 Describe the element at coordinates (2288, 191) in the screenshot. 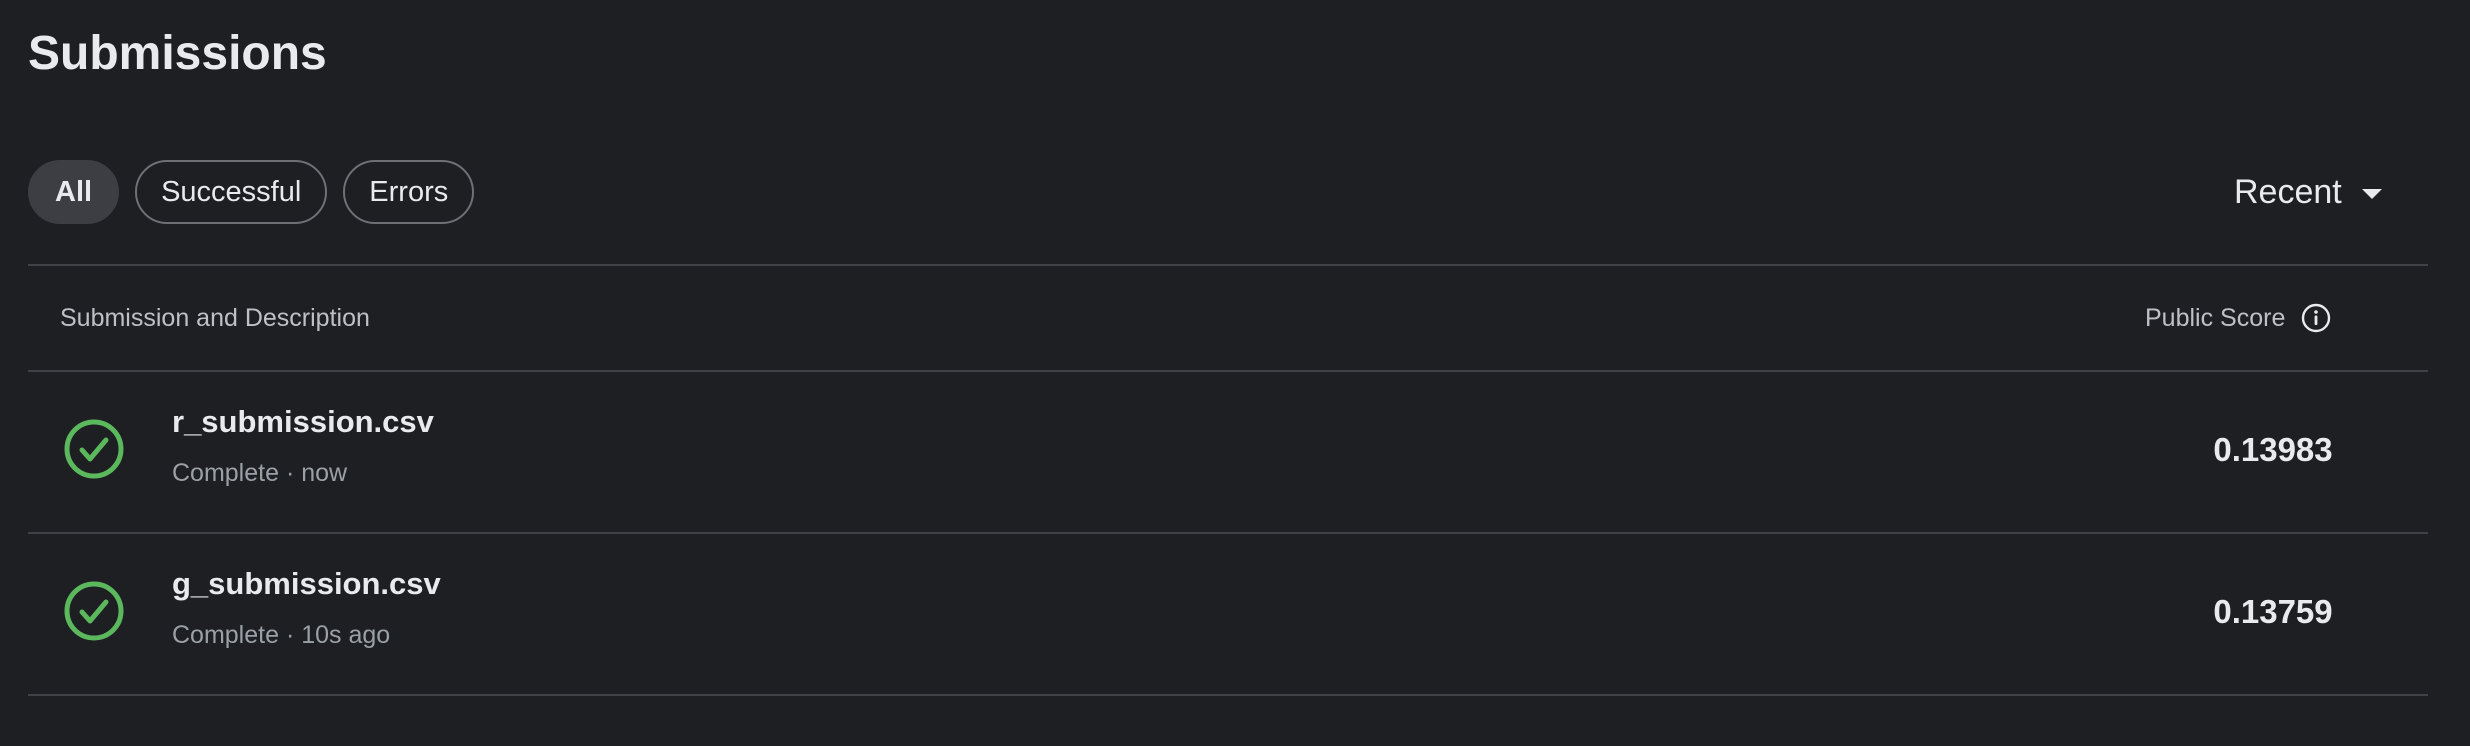

I see `sort-label: Recent` at that location.